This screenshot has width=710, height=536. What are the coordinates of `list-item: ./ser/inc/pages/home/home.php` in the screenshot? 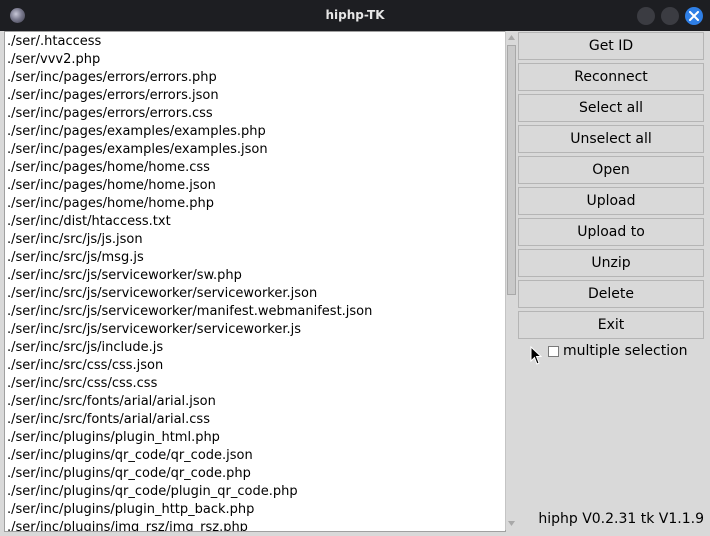 It's located at (255, 204).